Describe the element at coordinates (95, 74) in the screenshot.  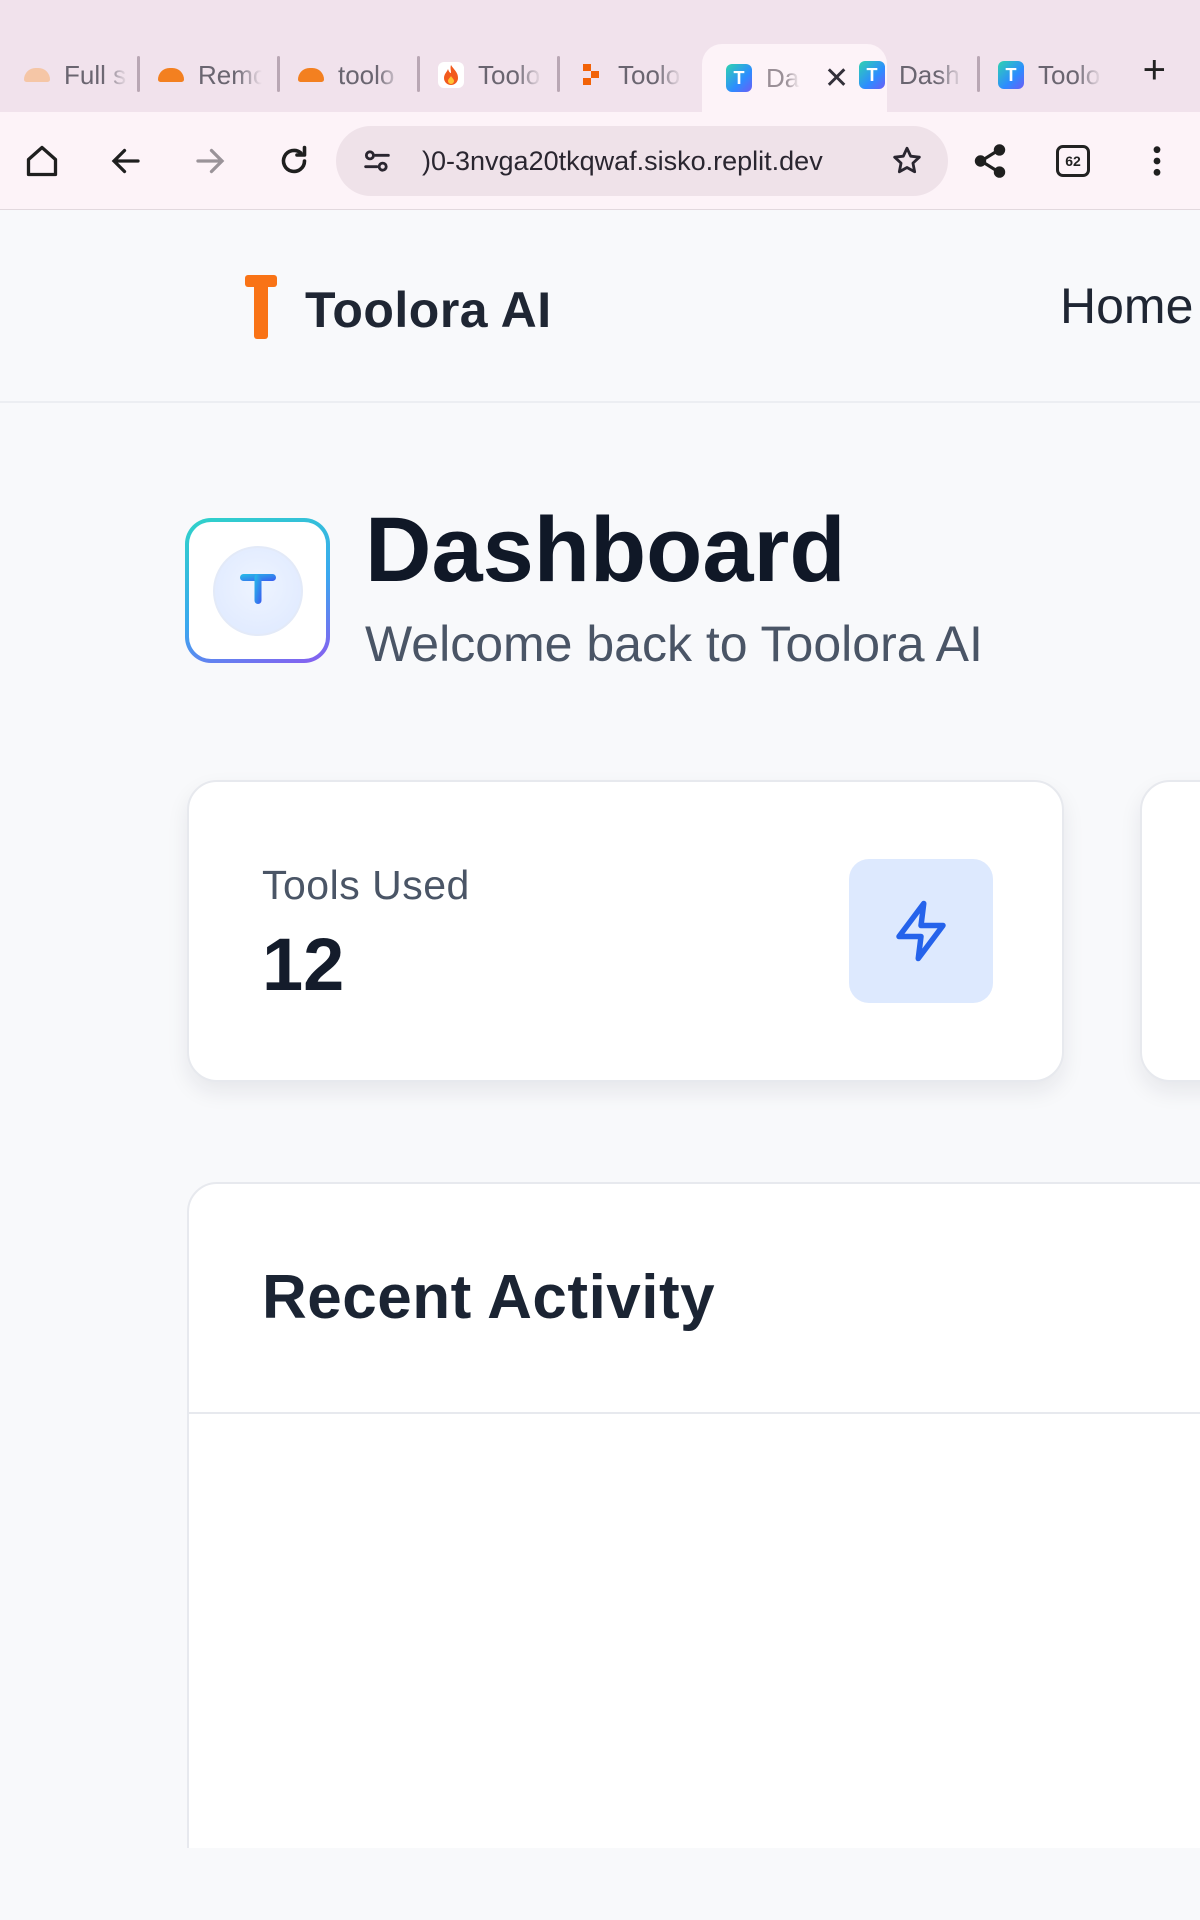
I see `tab-title: Full s` at that location.